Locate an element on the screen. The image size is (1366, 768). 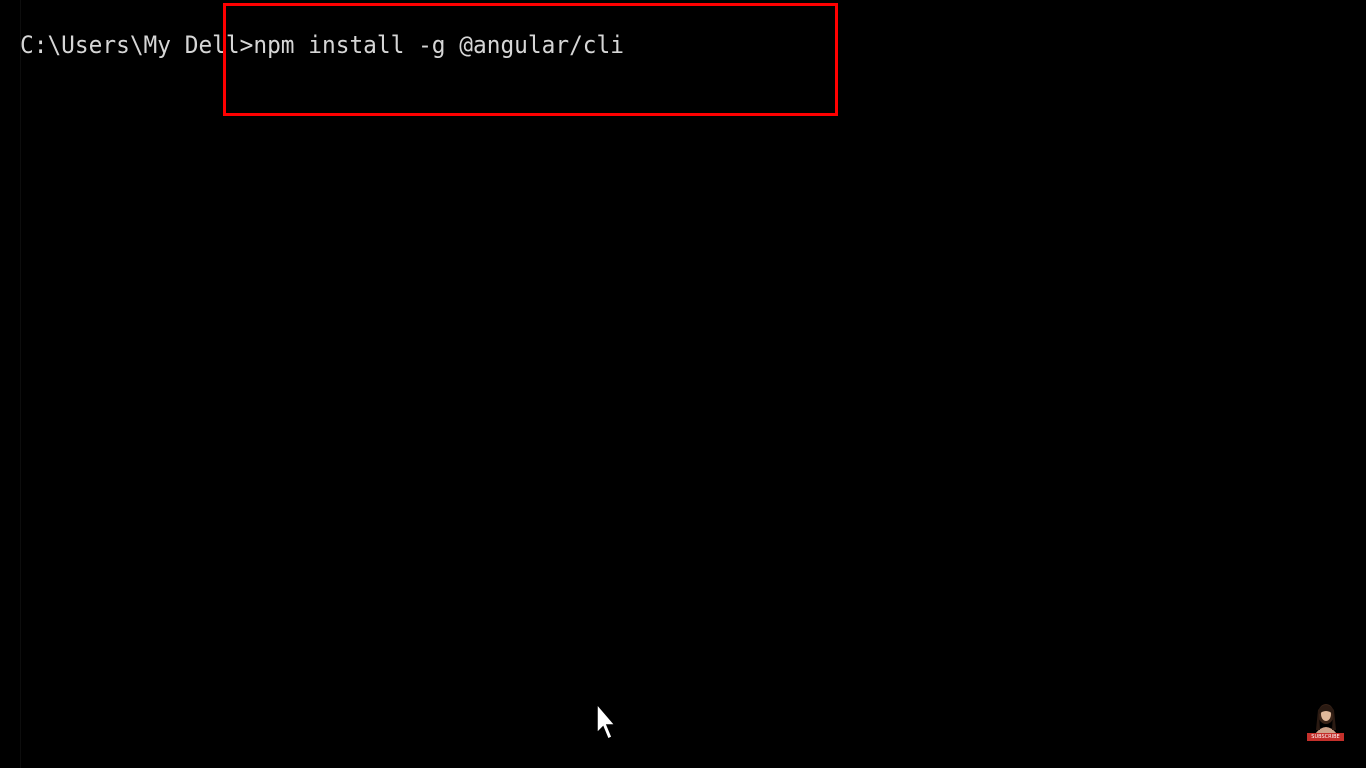
command-highlight-box is located at coordinates (530, 59).